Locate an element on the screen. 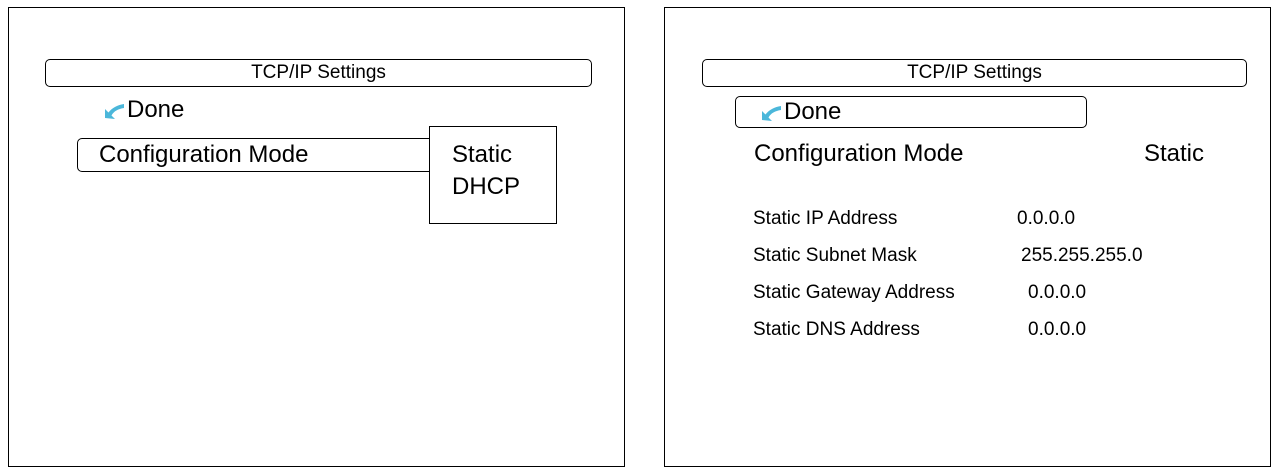 The height and width of the screenshot is (467, 1280). static-gateway-address-row: Static Gateway Address 0.0.0.0 is located at coordinates (983, 293).